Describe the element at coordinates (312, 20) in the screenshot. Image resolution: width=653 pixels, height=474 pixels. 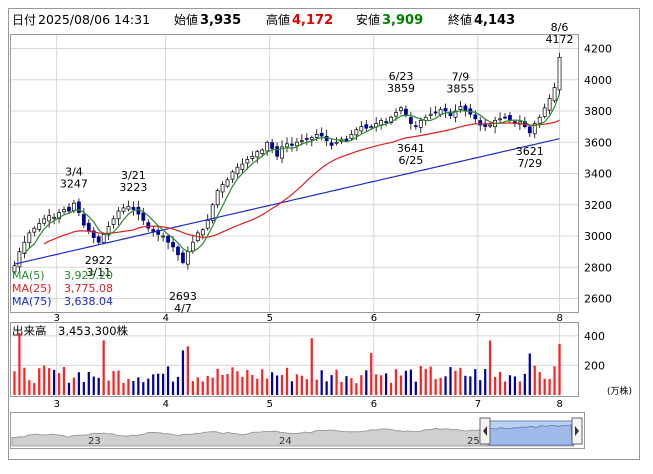
I see `high-value: 4,172` at that location.